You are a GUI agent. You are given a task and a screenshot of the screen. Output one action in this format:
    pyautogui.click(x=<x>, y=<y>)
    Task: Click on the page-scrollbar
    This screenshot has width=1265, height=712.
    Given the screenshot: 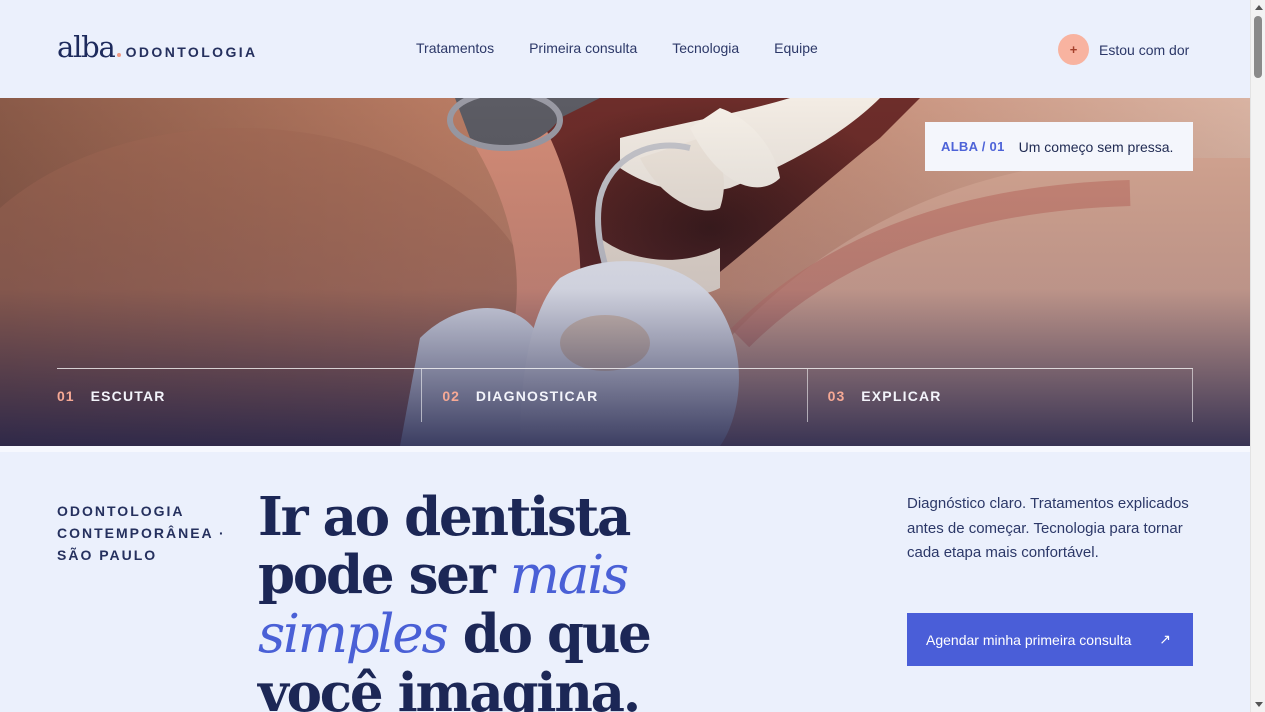 What is the action you would take?
    pyautogui.click(x=1257, y=356)
    